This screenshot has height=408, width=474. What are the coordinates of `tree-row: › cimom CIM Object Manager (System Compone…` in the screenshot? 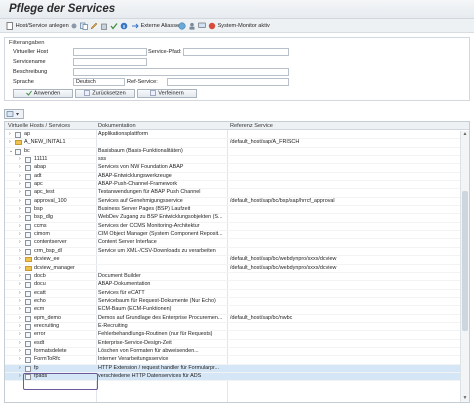 It's located at (233, 235).